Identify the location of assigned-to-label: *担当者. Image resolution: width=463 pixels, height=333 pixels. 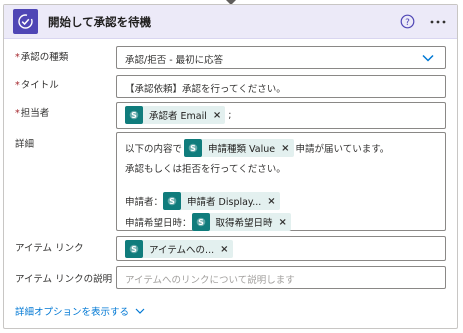
(32, 112).